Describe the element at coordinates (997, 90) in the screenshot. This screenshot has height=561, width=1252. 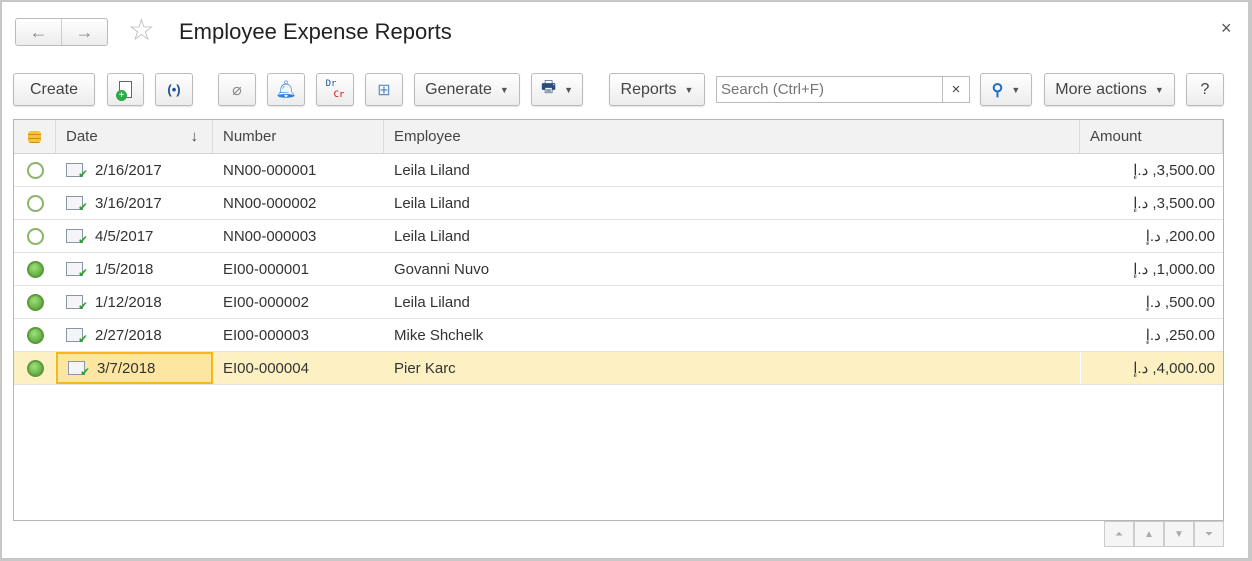
I see `magnifier-icon: ⚲` at that location.